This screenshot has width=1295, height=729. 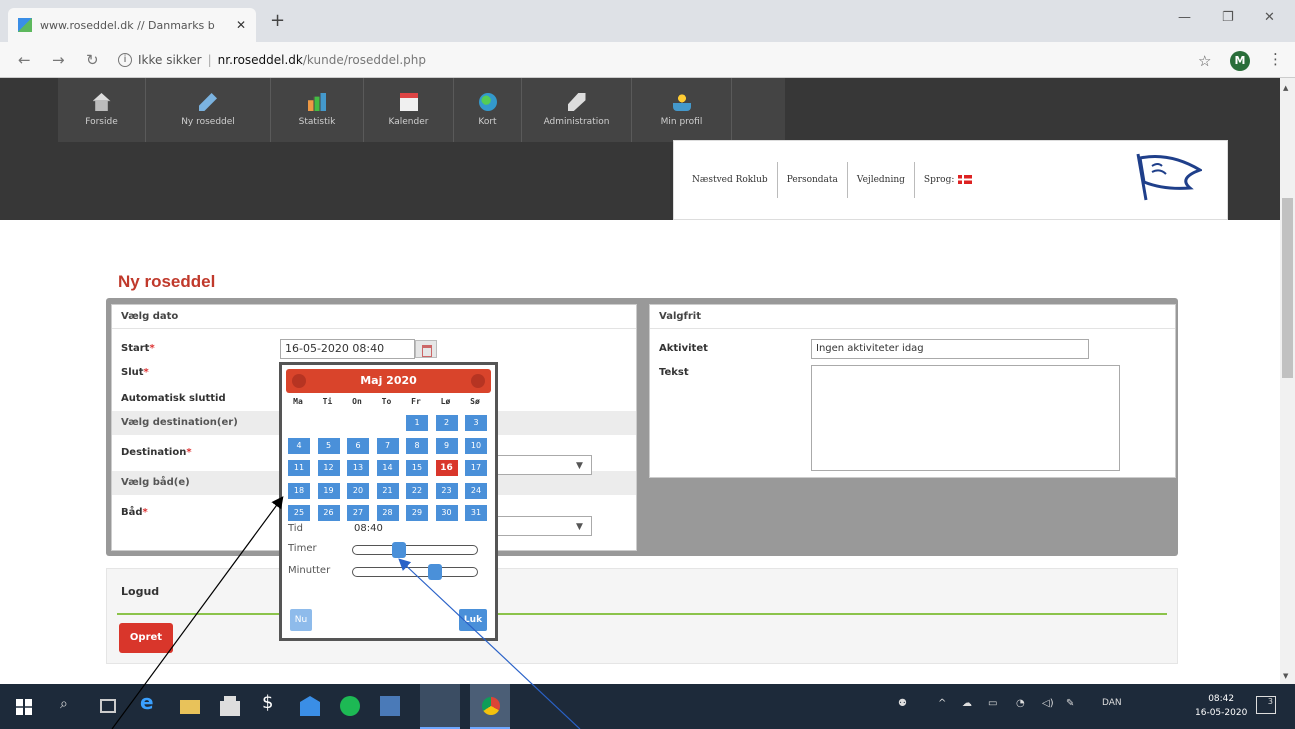 What do you see at coordinates (1020, 703) in the screenshot?
I see `network-icon: ◔` at bounding box center [1020, 703].